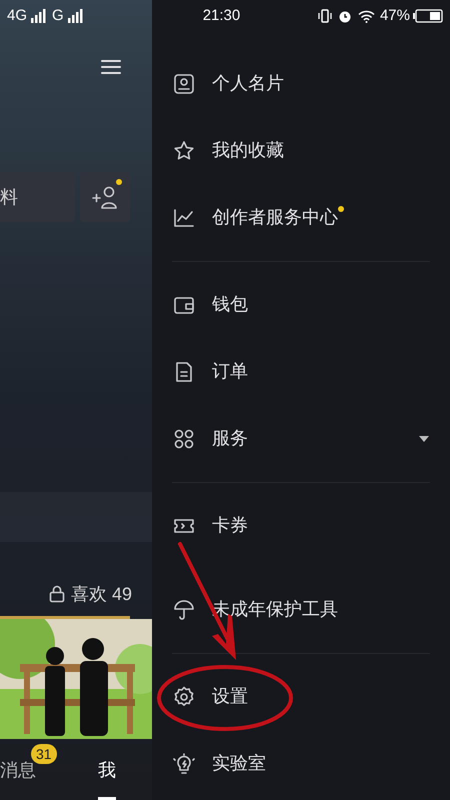 The width and height of the screenshot is (450, 800). What do you see at coordinates (324, 16) in the screenshot?
I see `vibrate-icon` at bounding box center [324, 16].